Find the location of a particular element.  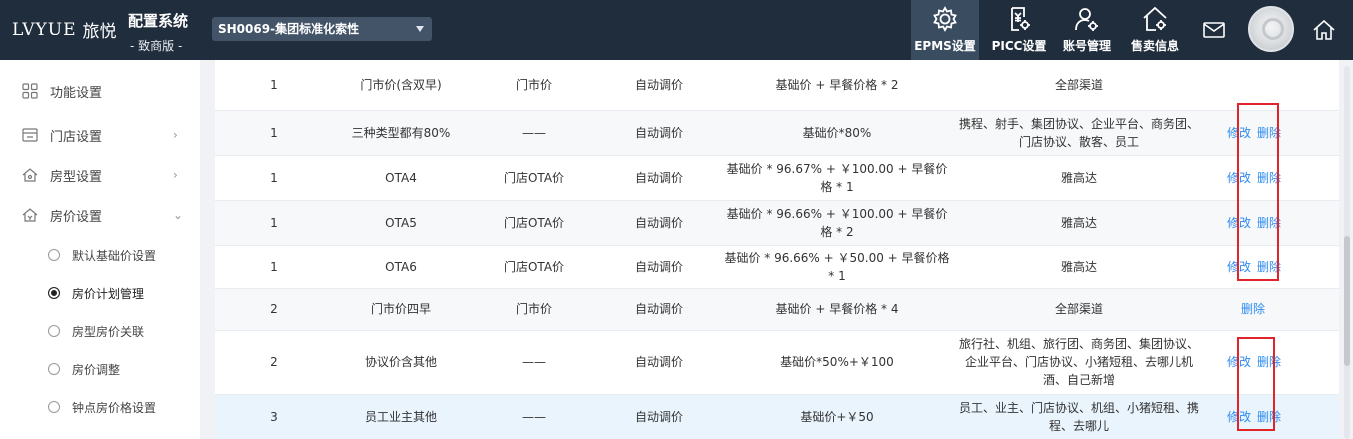

home-icon is located at coordinates (1324, 30).